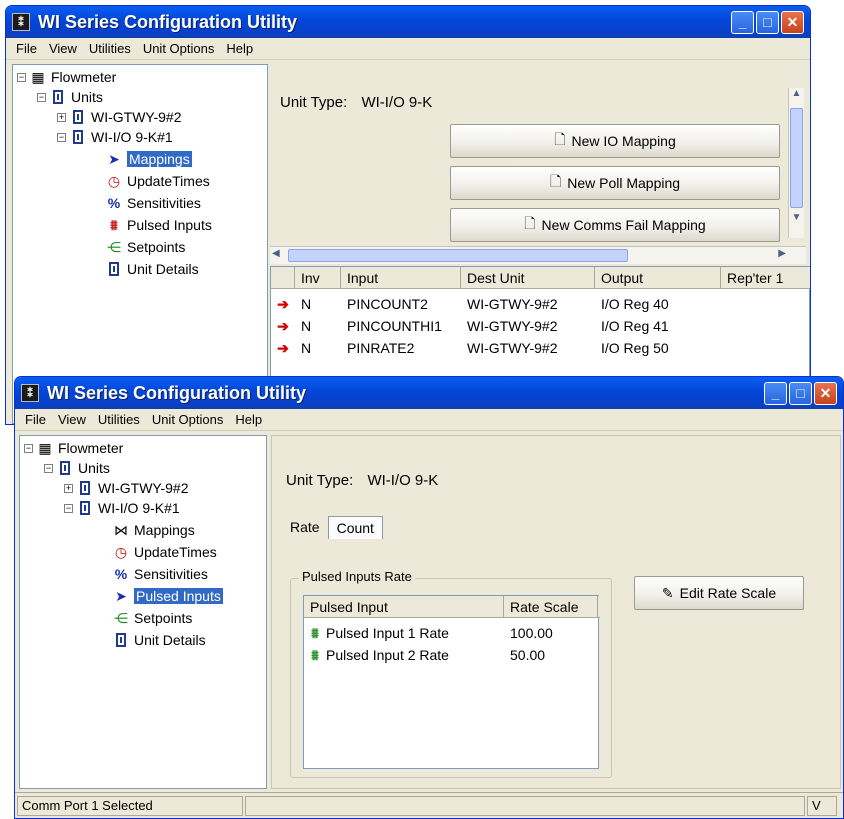 The height and width of the screenshot is (819, 844). What do you see at coordinates (121, 617) in the screenshot?
I see `setpoint-icon: ⋲` at bounding box center [121, 617].